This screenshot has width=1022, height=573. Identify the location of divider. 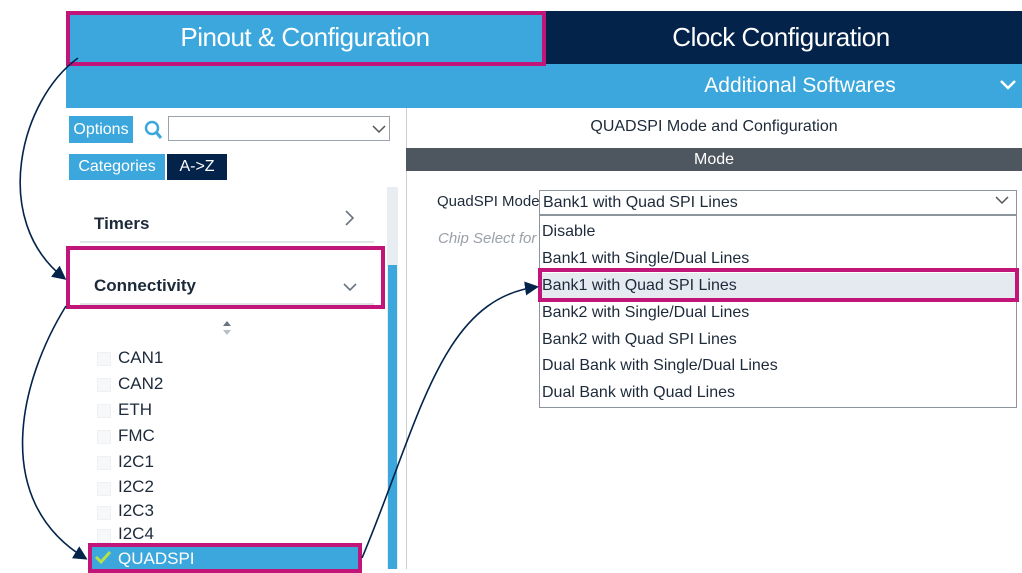
(227, 242).